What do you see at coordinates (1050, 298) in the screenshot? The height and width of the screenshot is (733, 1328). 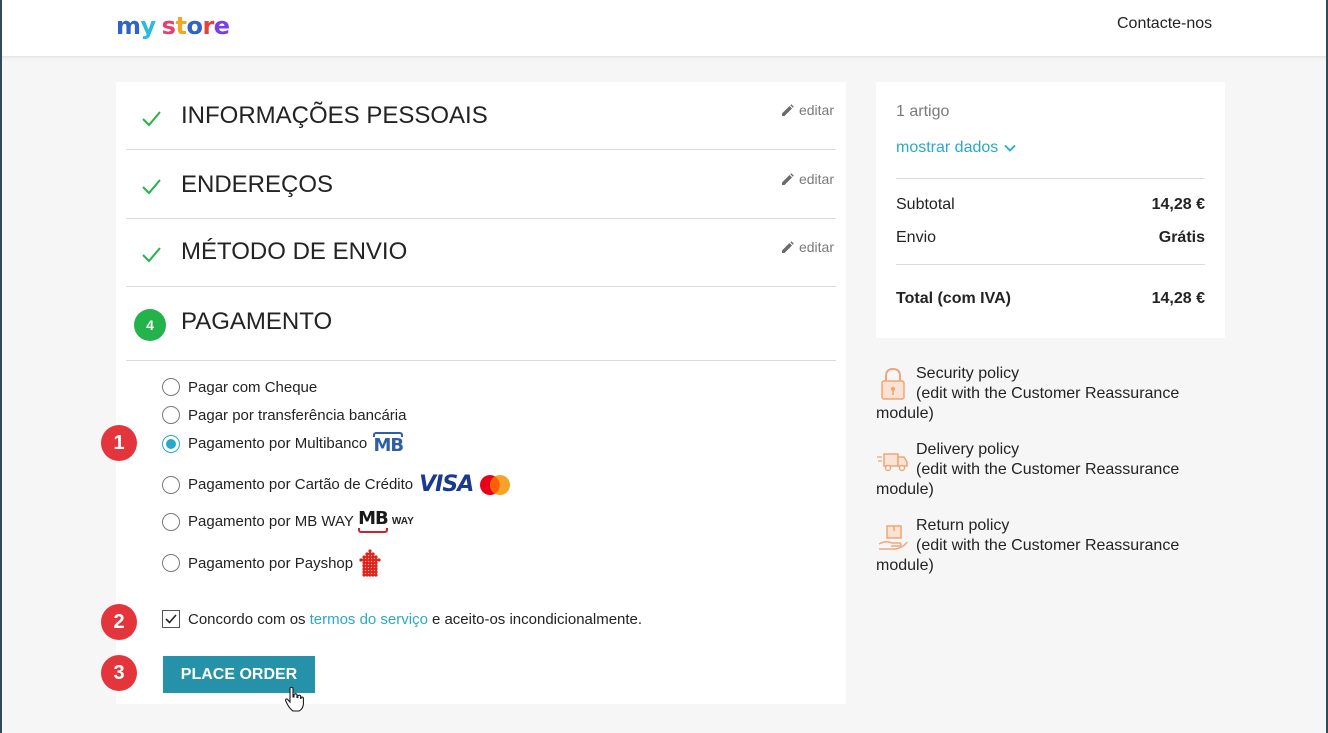 I see `total-row: Total (com IVA) 14,28 €` at bounding box center [1050, 298].